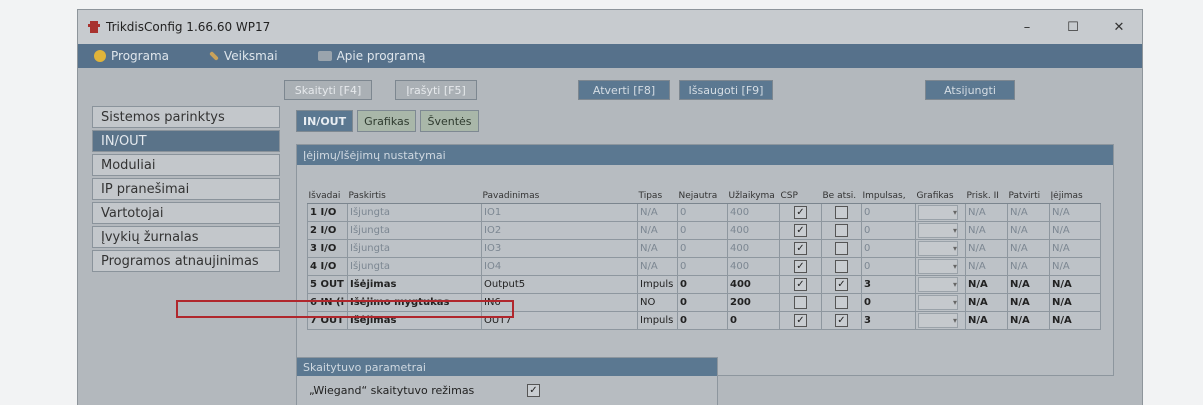  I want to click on column-header: Paskirtis, so click(414, 196).